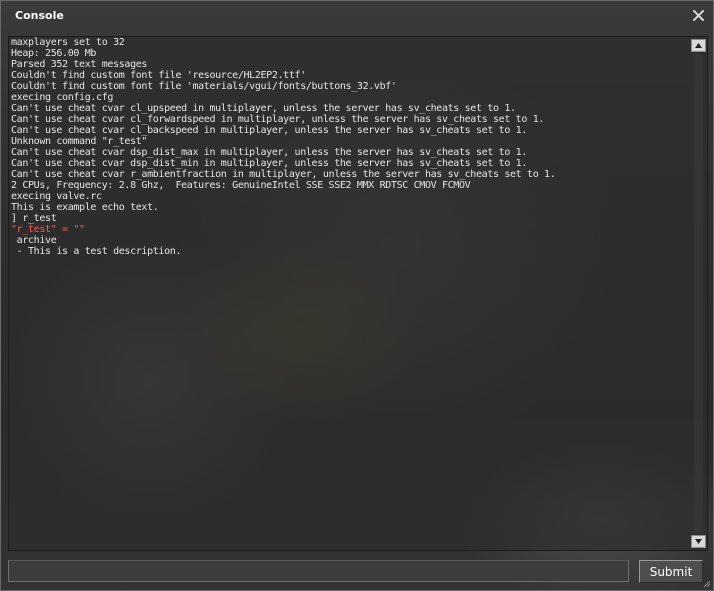 The image size is (714, 591). I want to click on arrow-up-icon, so click(698, 45).